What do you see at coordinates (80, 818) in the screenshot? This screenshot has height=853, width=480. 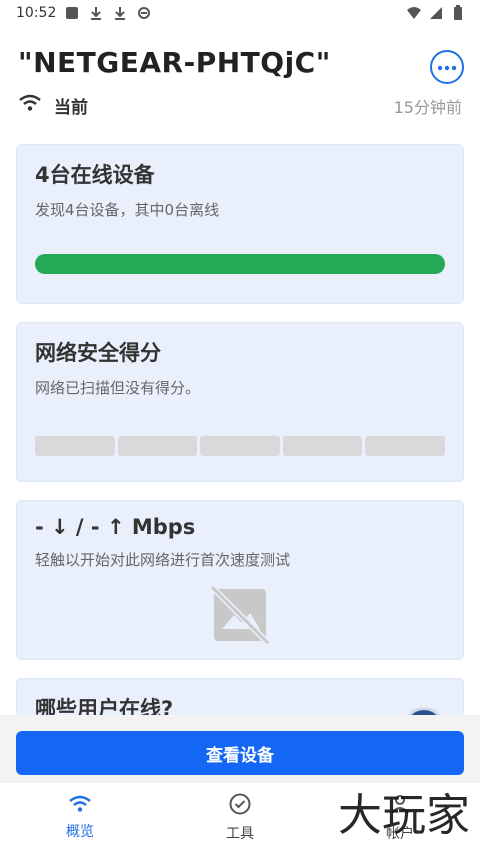 I see `tab-overview: 概览` at bounding box center [80, 818].